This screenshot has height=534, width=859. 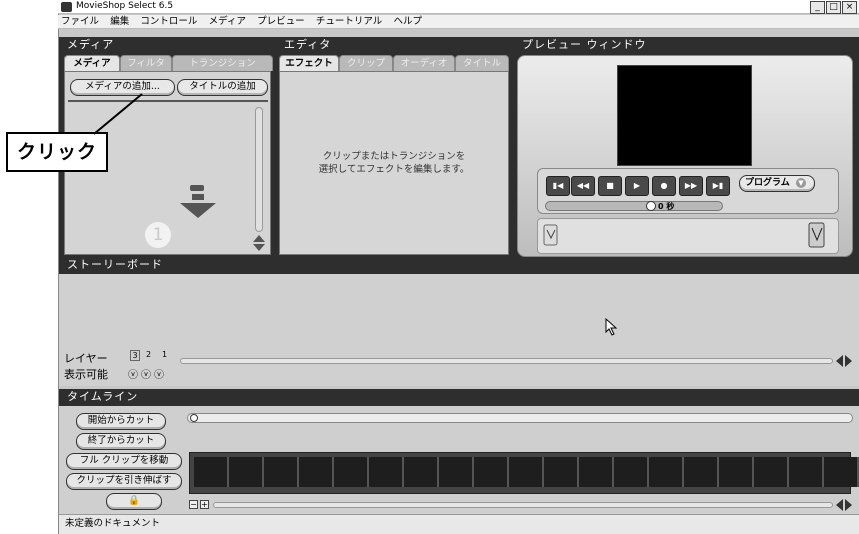 What do you see at coordinates (259, 169) in the screenshot?
I see `media-scrollbar` at bounding box center [259, 169].